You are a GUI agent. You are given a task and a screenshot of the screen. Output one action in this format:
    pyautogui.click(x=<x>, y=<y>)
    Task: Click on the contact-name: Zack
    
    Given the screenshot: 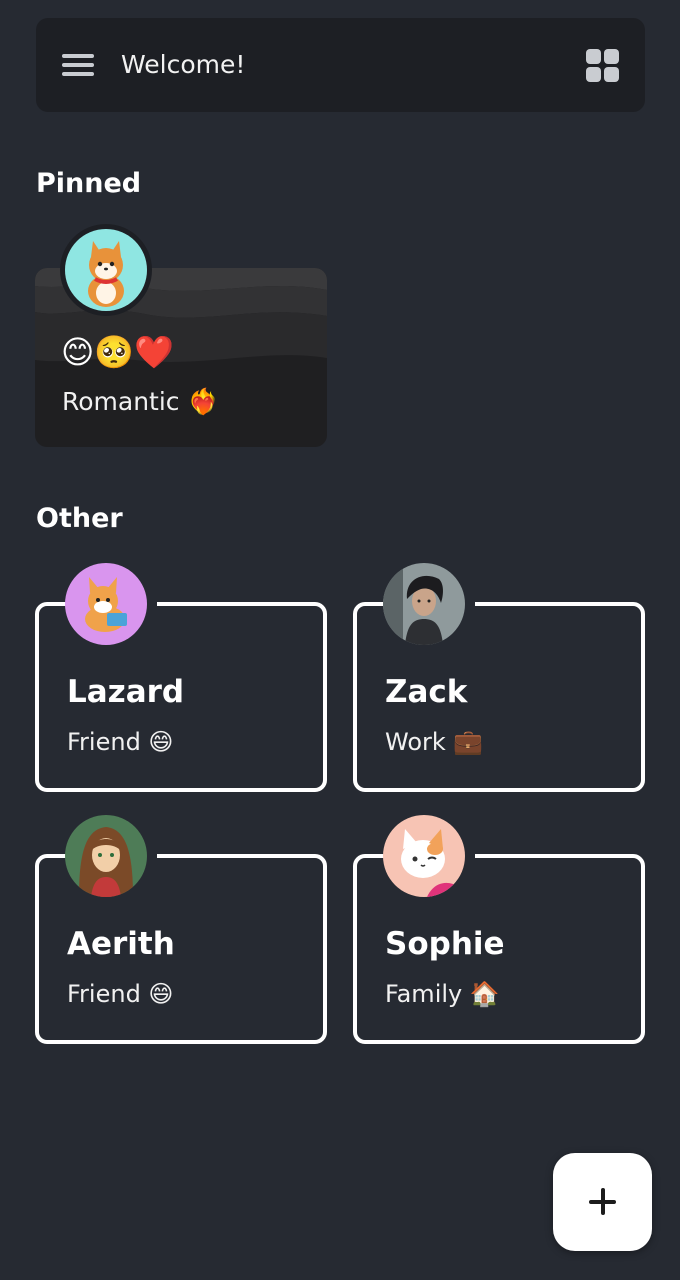 What is the action you would take?
    pyautogui.click(x=426, y=692)
    